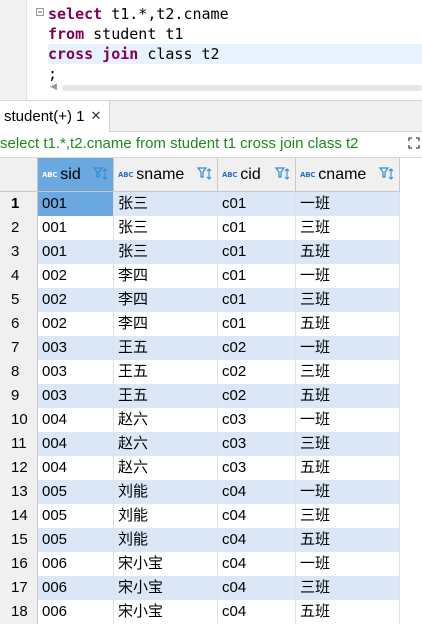 The height and width of the screenshot is (633, 422). What do you see at coordinates (348, 175) in the screenshot?
I see `column-header-cname: ABC cname` at bounding box center [348, 175].